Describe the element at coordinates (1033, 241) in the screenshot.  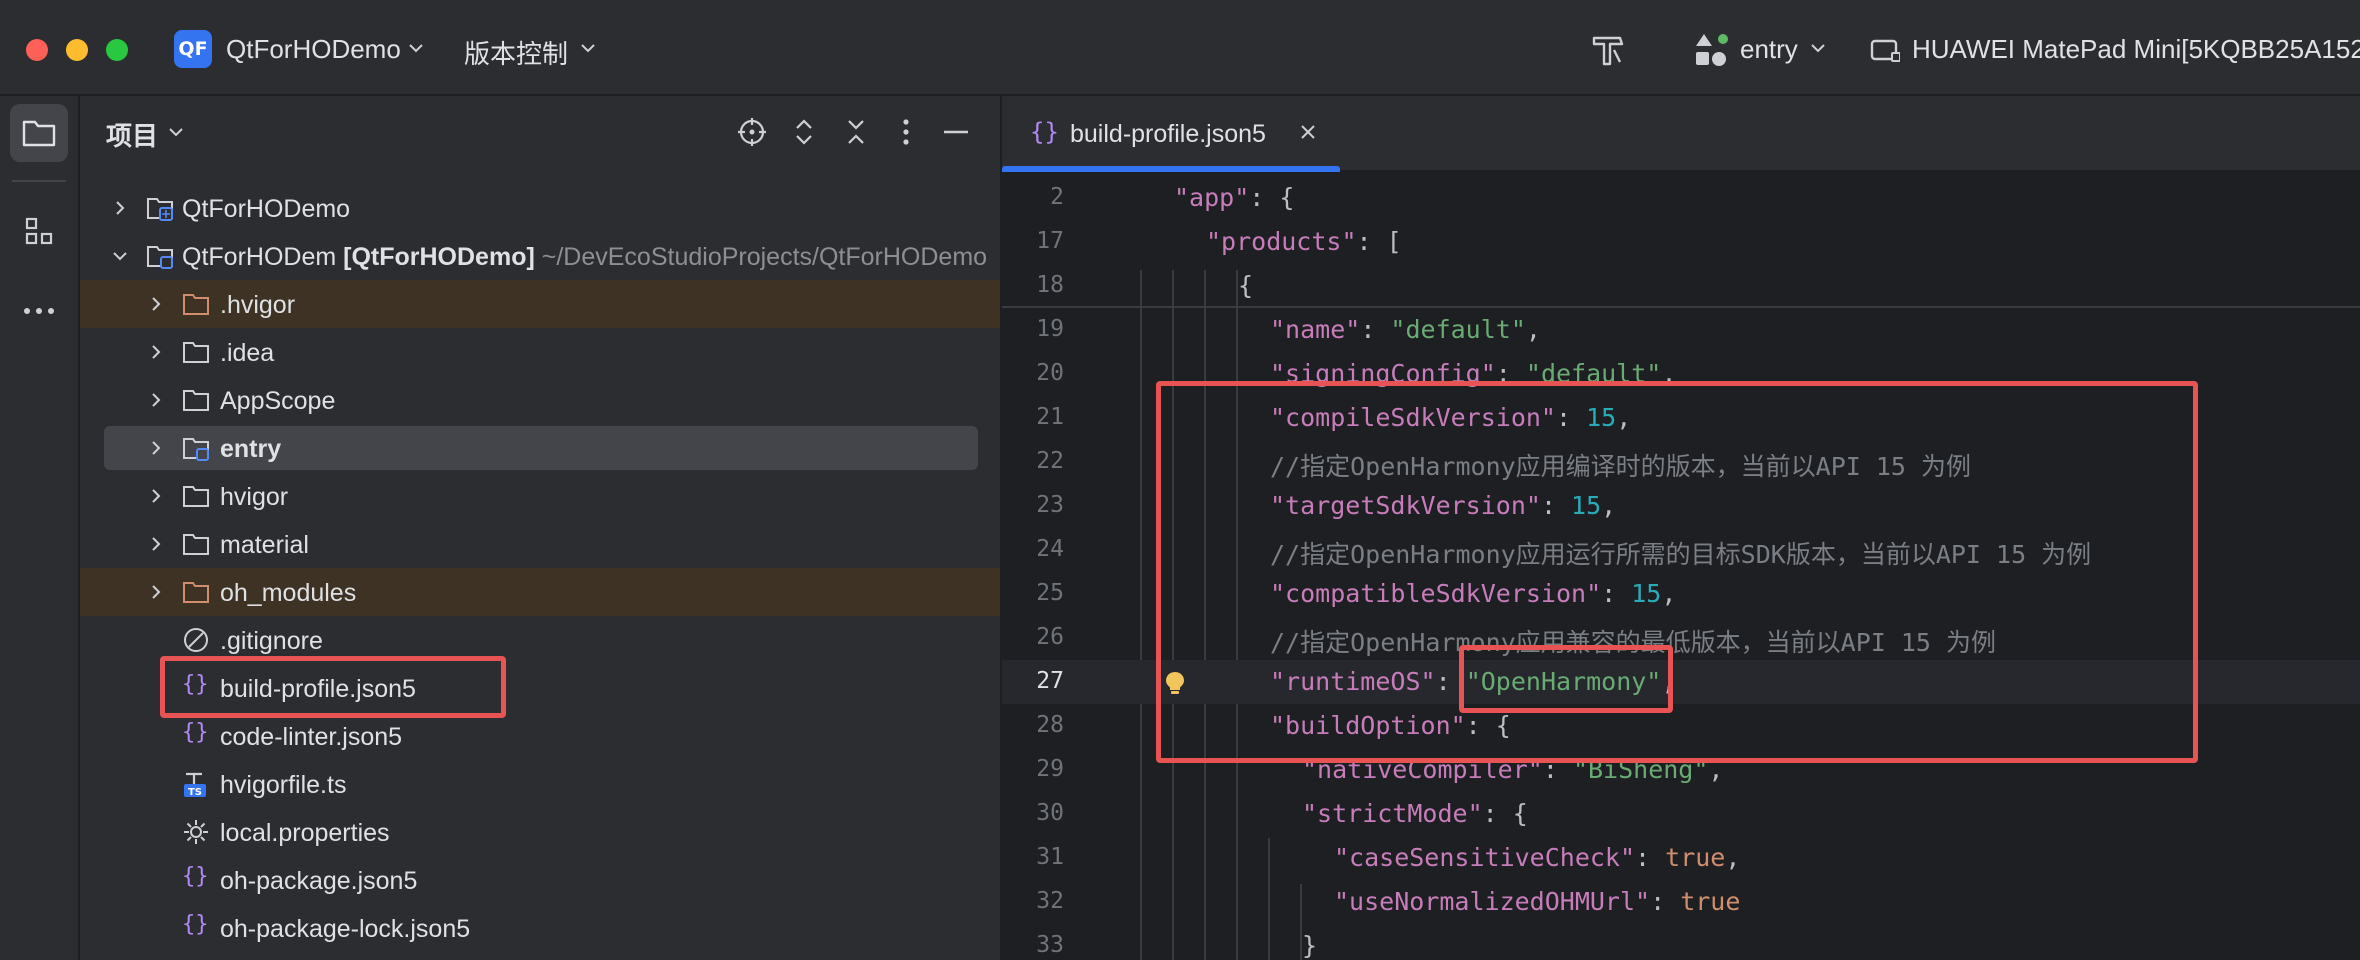
I see `line-number: 17` at that location.